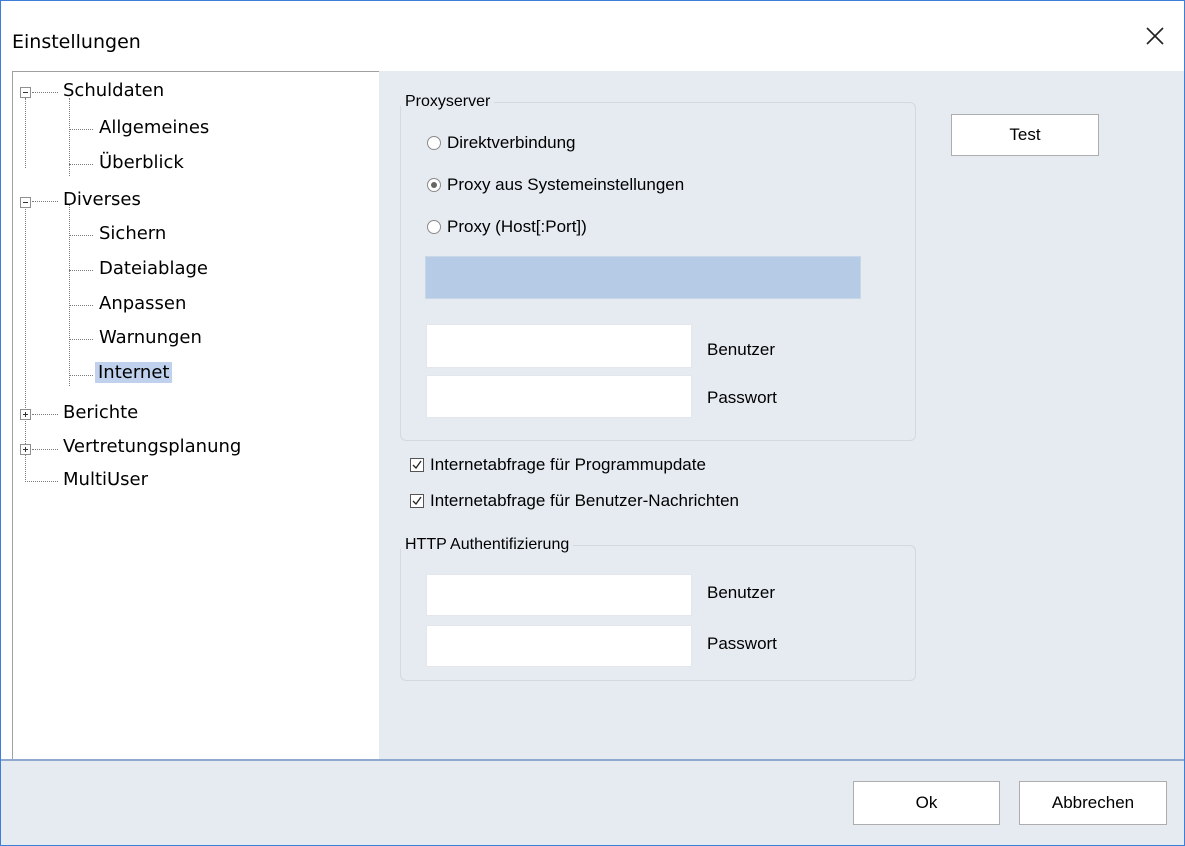  Describe the element at coordinates (132, 233) in the screenshot. I see `tree-item-sichern: Sichern` at that location.